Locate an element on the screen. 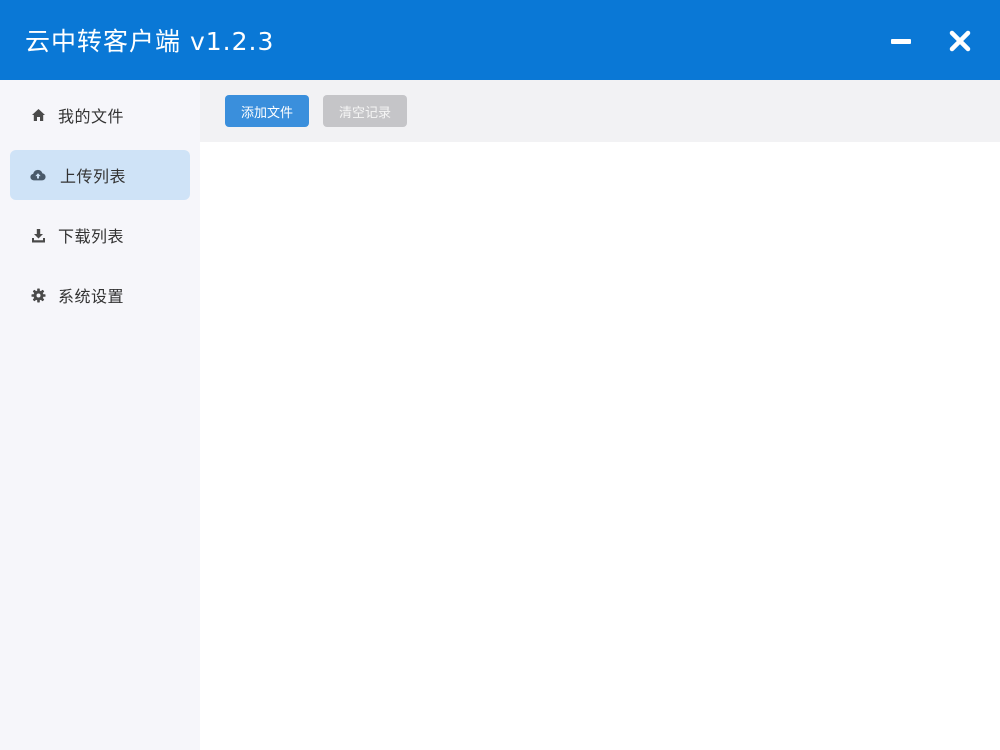 The image size is (1000, 750). cloud-upload-icon is located at coordinates (38, 175).